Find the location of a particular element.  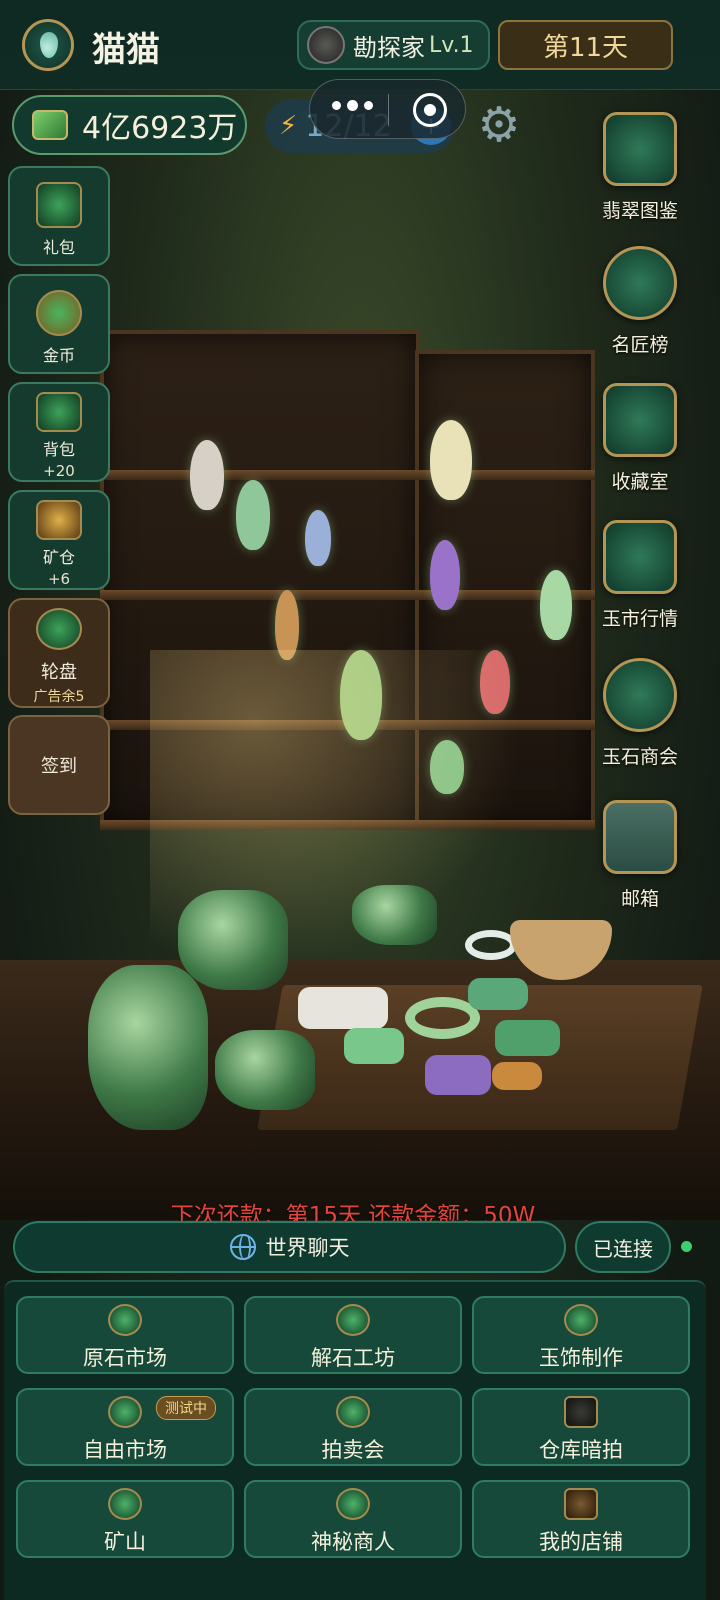

mailbox-label: 邮箱 is located at coordinates (639, 899).